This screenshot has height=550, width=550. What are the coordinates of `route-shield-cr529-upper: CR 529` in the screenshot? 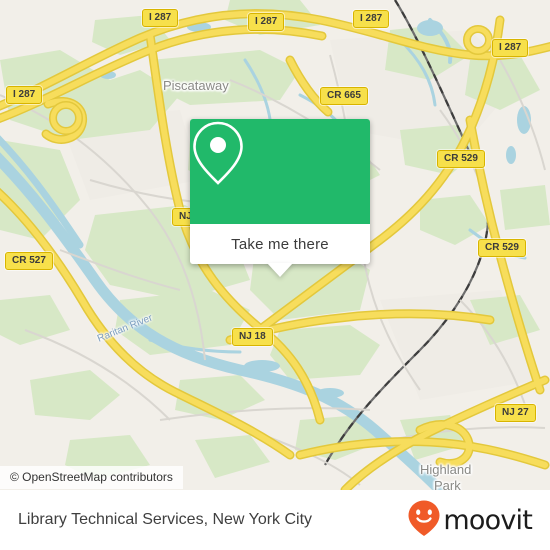 It's located at (461, 159).